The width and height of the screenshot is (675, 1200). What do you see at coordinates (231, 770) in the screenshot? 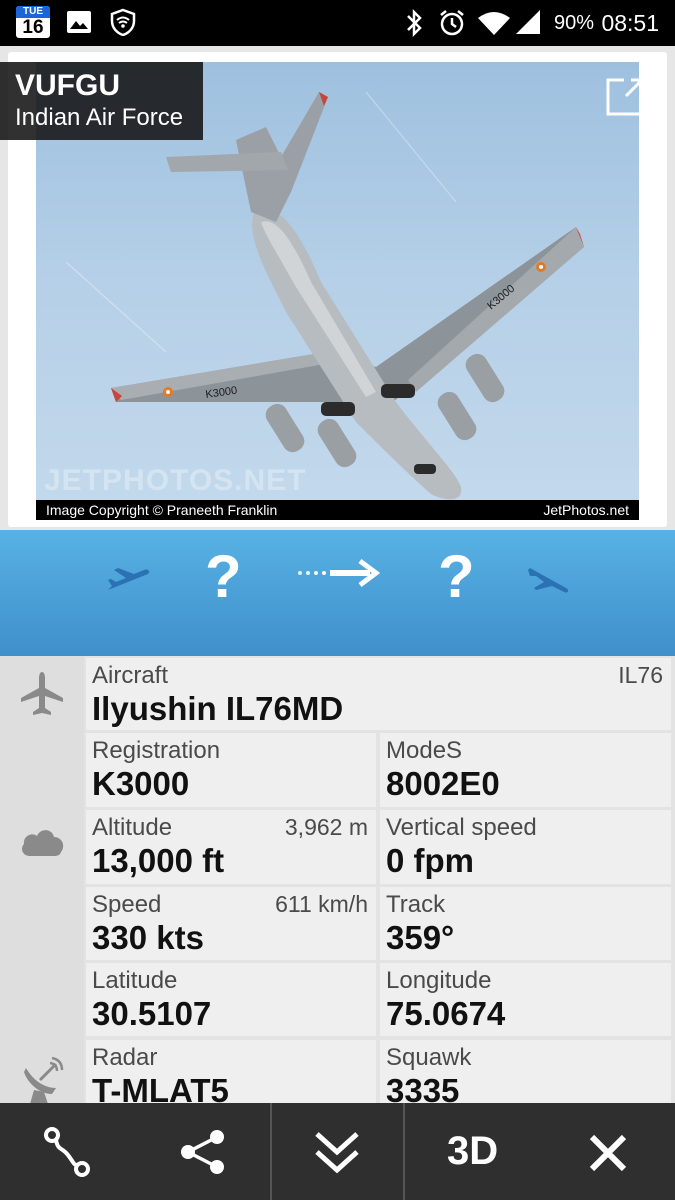
I see `registration-cell: Registration K3000` at bounding box center [231, 770].